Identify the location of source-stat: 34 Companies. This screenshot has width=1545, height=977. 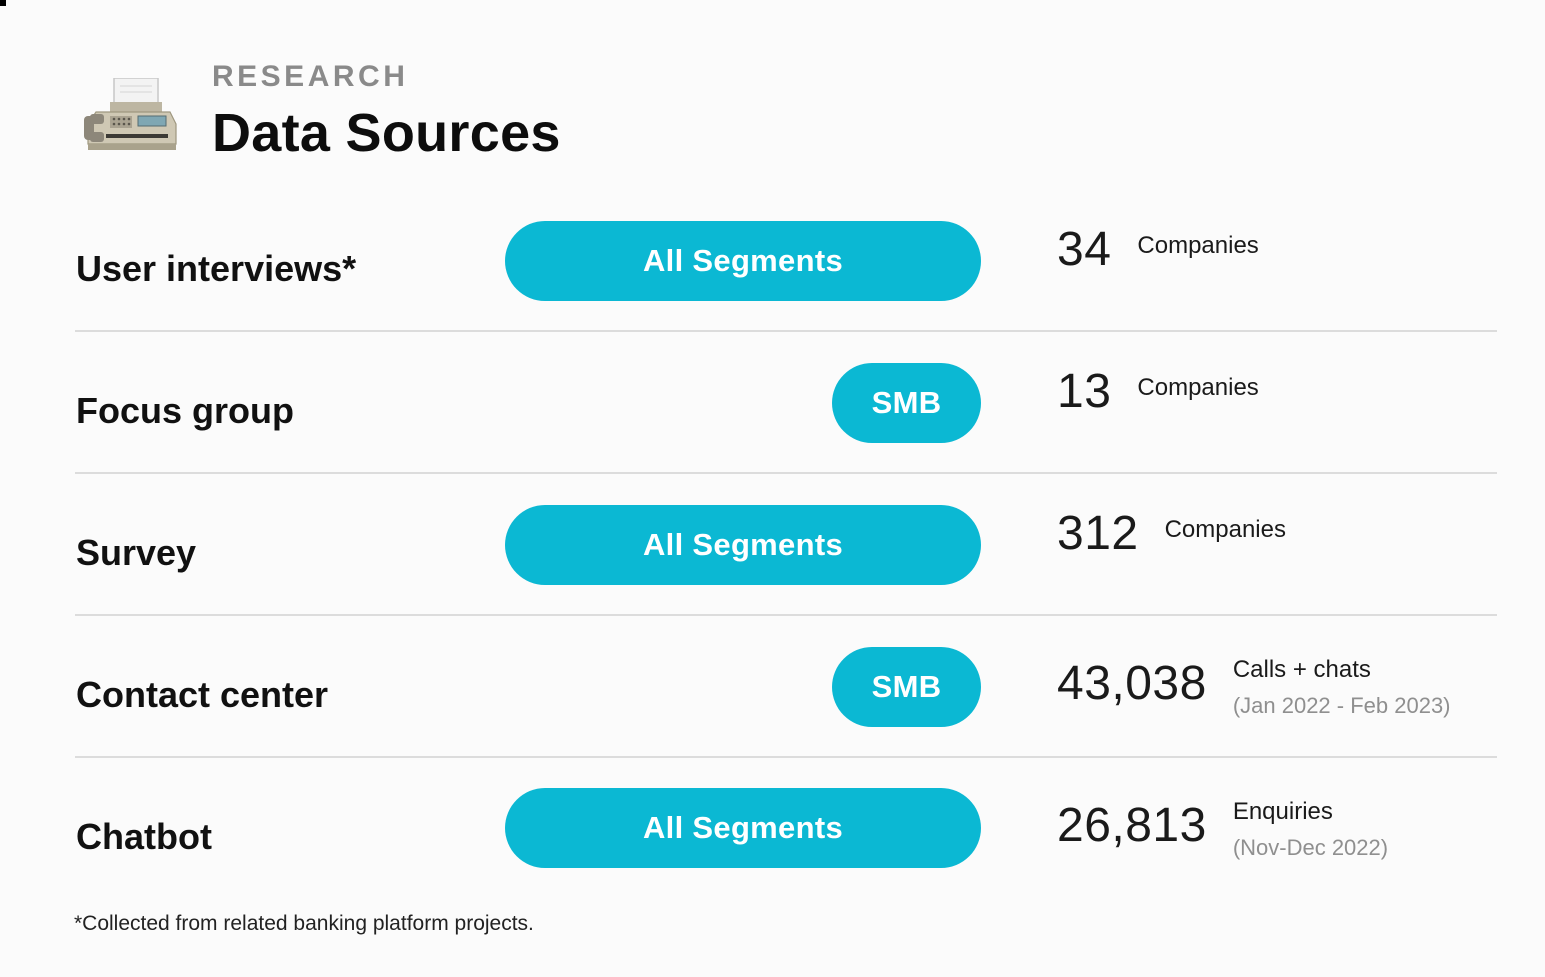
(1158, 250).